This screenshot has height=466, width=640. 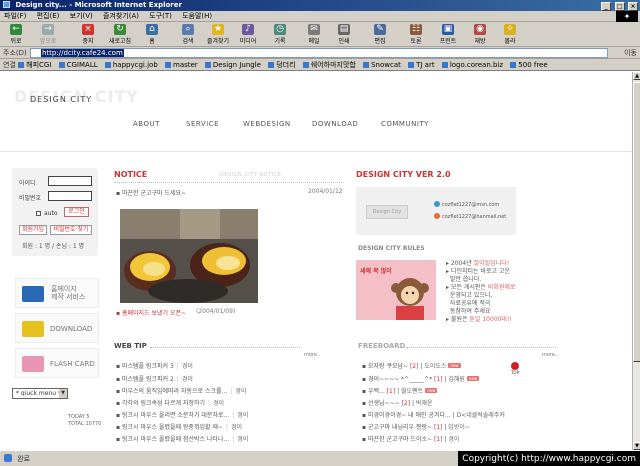 What do you see at coordinates (248, 29) in the screenshot?
I see `media-icon: ♪` at bounding box center [248, 29].